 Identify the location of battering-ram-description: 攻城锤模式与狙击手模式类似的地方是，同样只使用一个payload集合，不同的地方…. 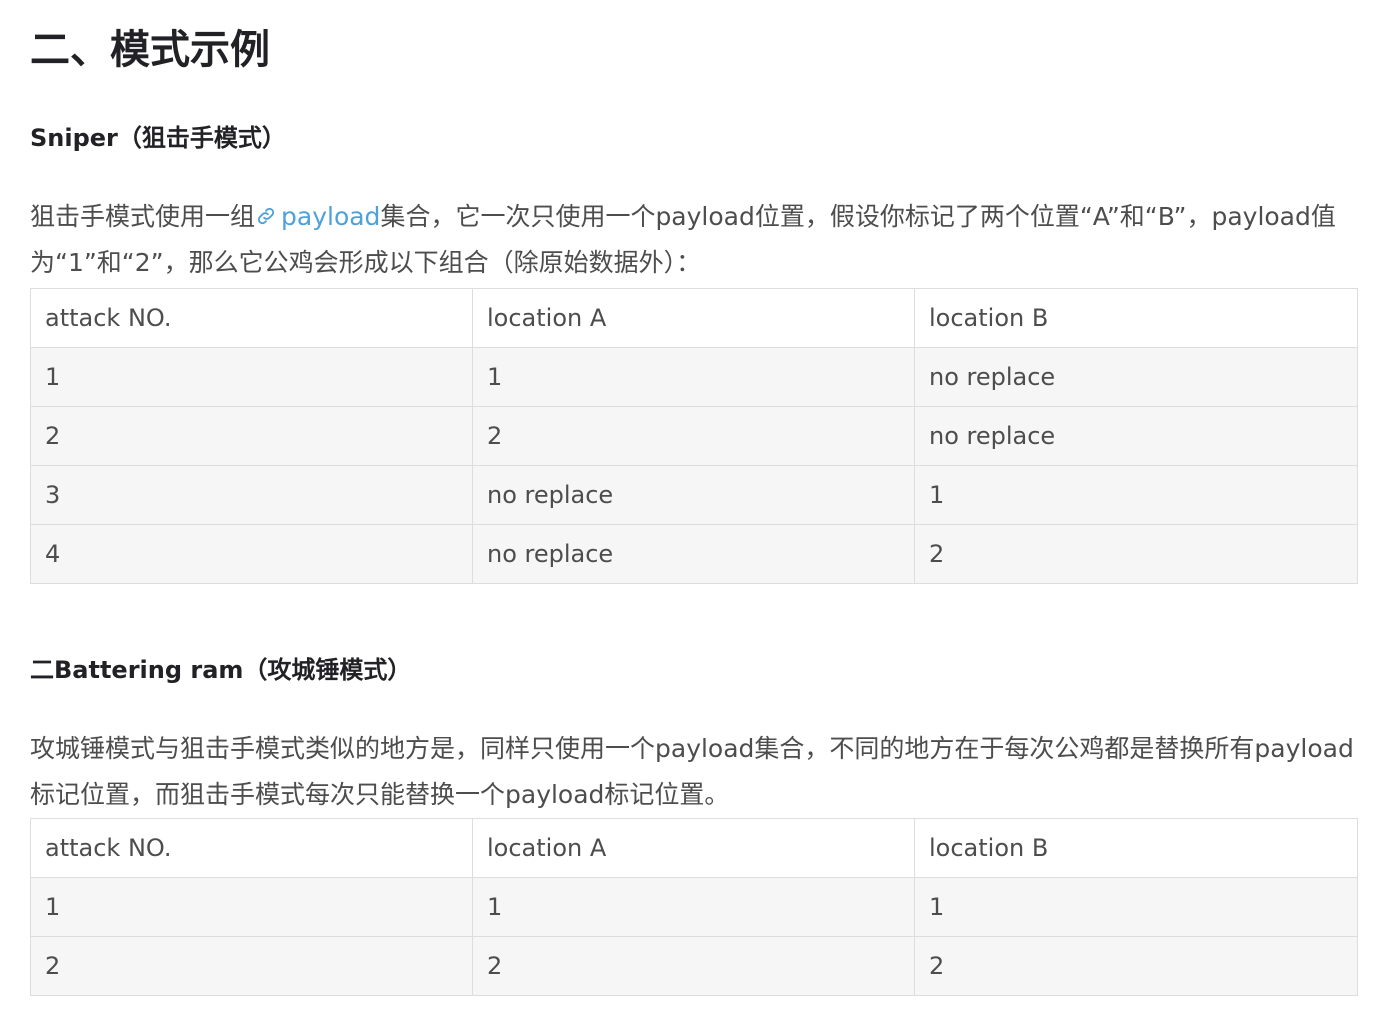
(692, 771).